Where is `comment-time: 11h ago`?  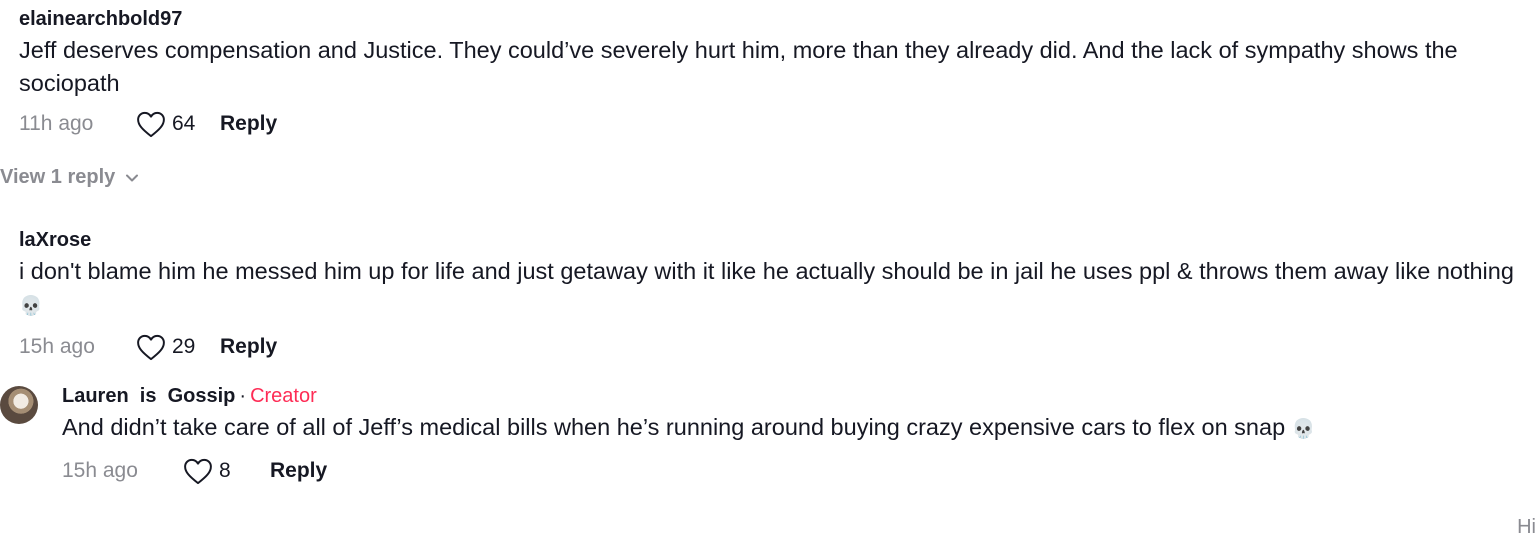
comment-time: 11h ago is located at coordinates (56, 123).